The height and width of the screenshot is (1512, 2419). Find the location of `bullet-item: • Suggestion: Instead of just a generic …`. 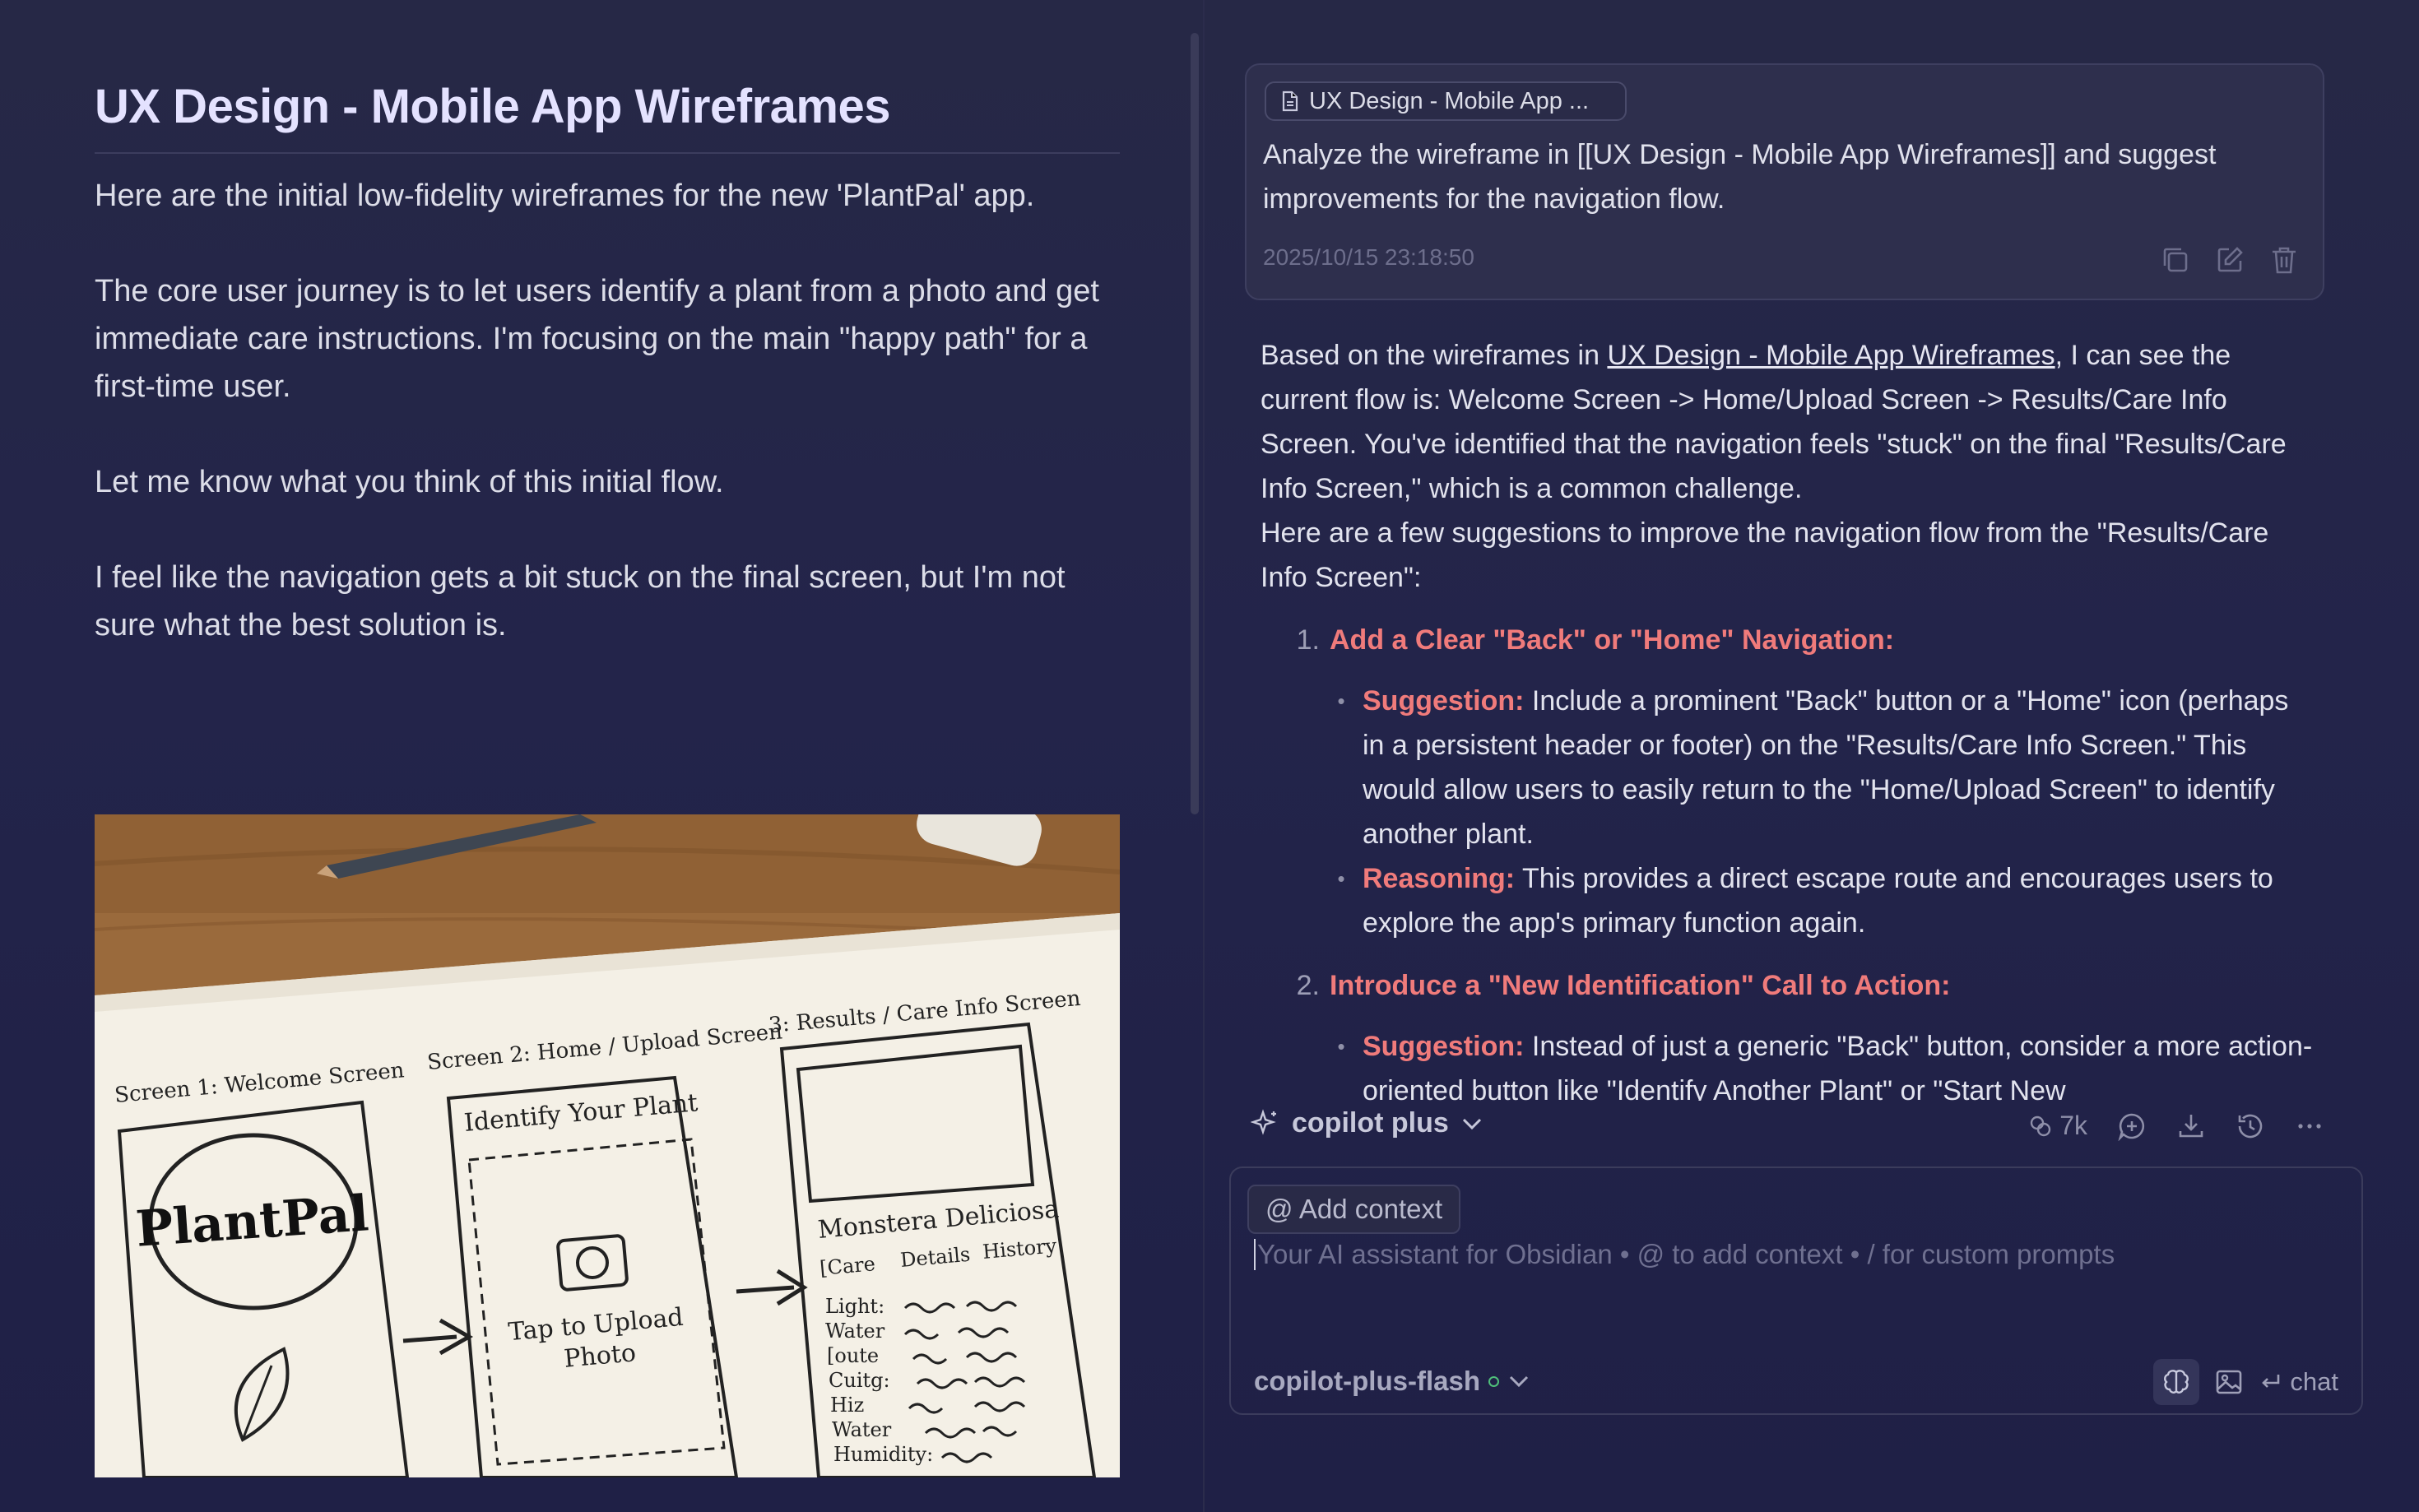

bullet-item: • Suggestion: Instead of just a generic … is located at coordinates (1817, 1062).